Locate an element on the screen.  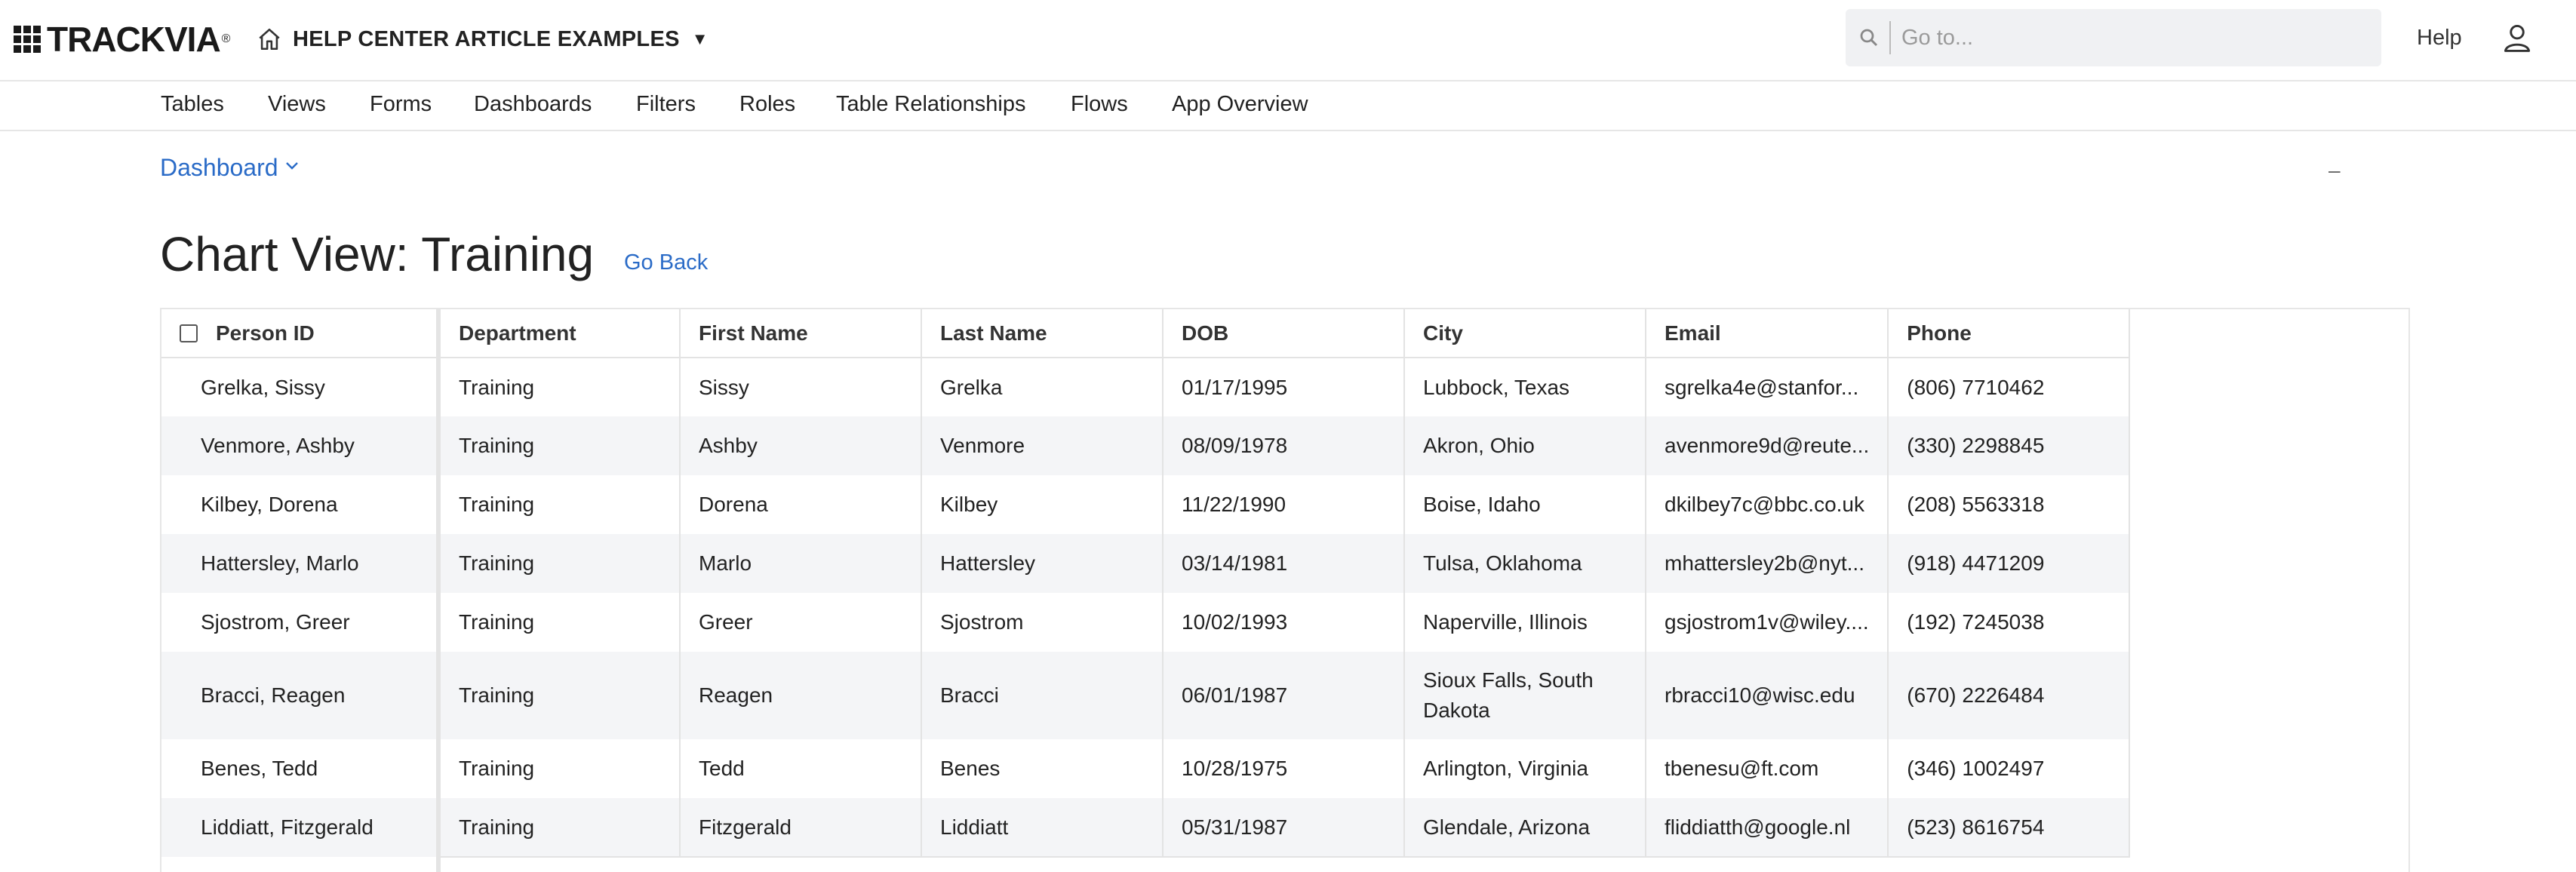
dob-cell: 06/01/1987 is located at coordinates (1284, 695).